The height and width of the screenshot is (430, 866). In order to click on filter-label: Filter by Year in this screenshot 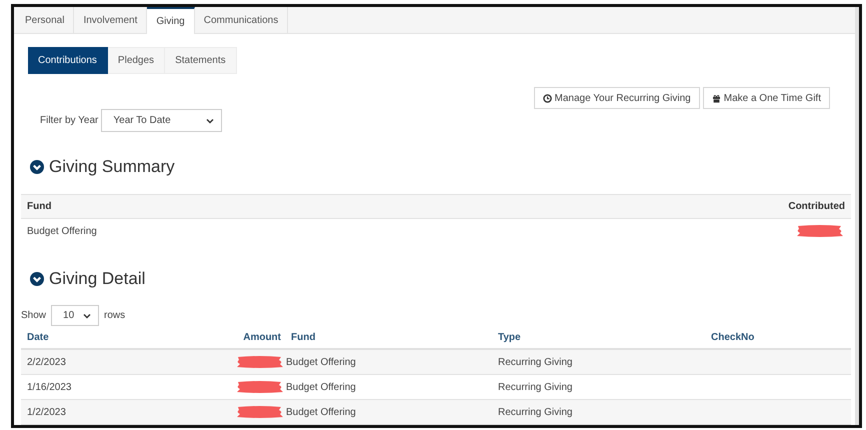, I will do `click(69, 120)`.